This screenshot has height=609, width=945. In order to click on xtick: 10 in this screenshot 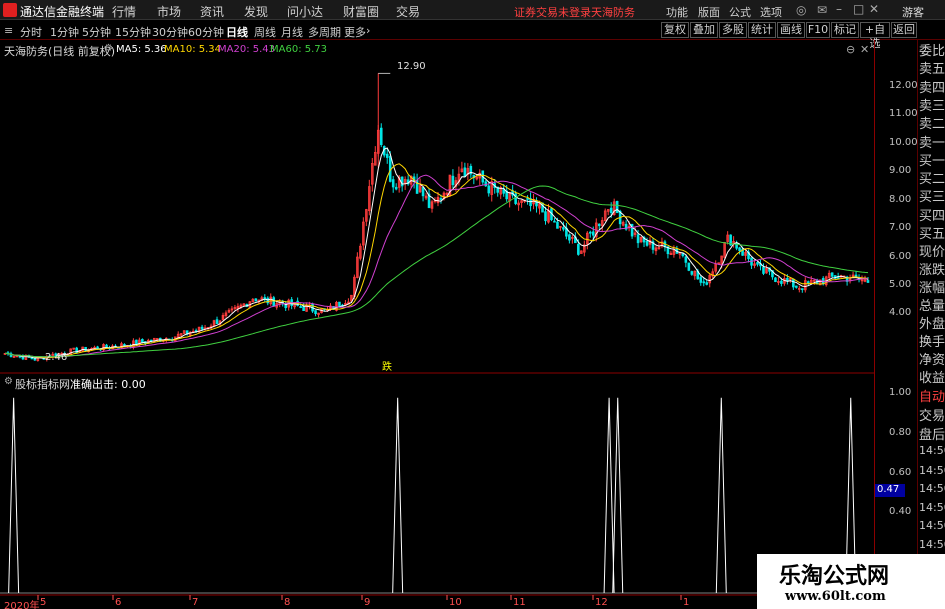, I will do `click(455, 602)`.